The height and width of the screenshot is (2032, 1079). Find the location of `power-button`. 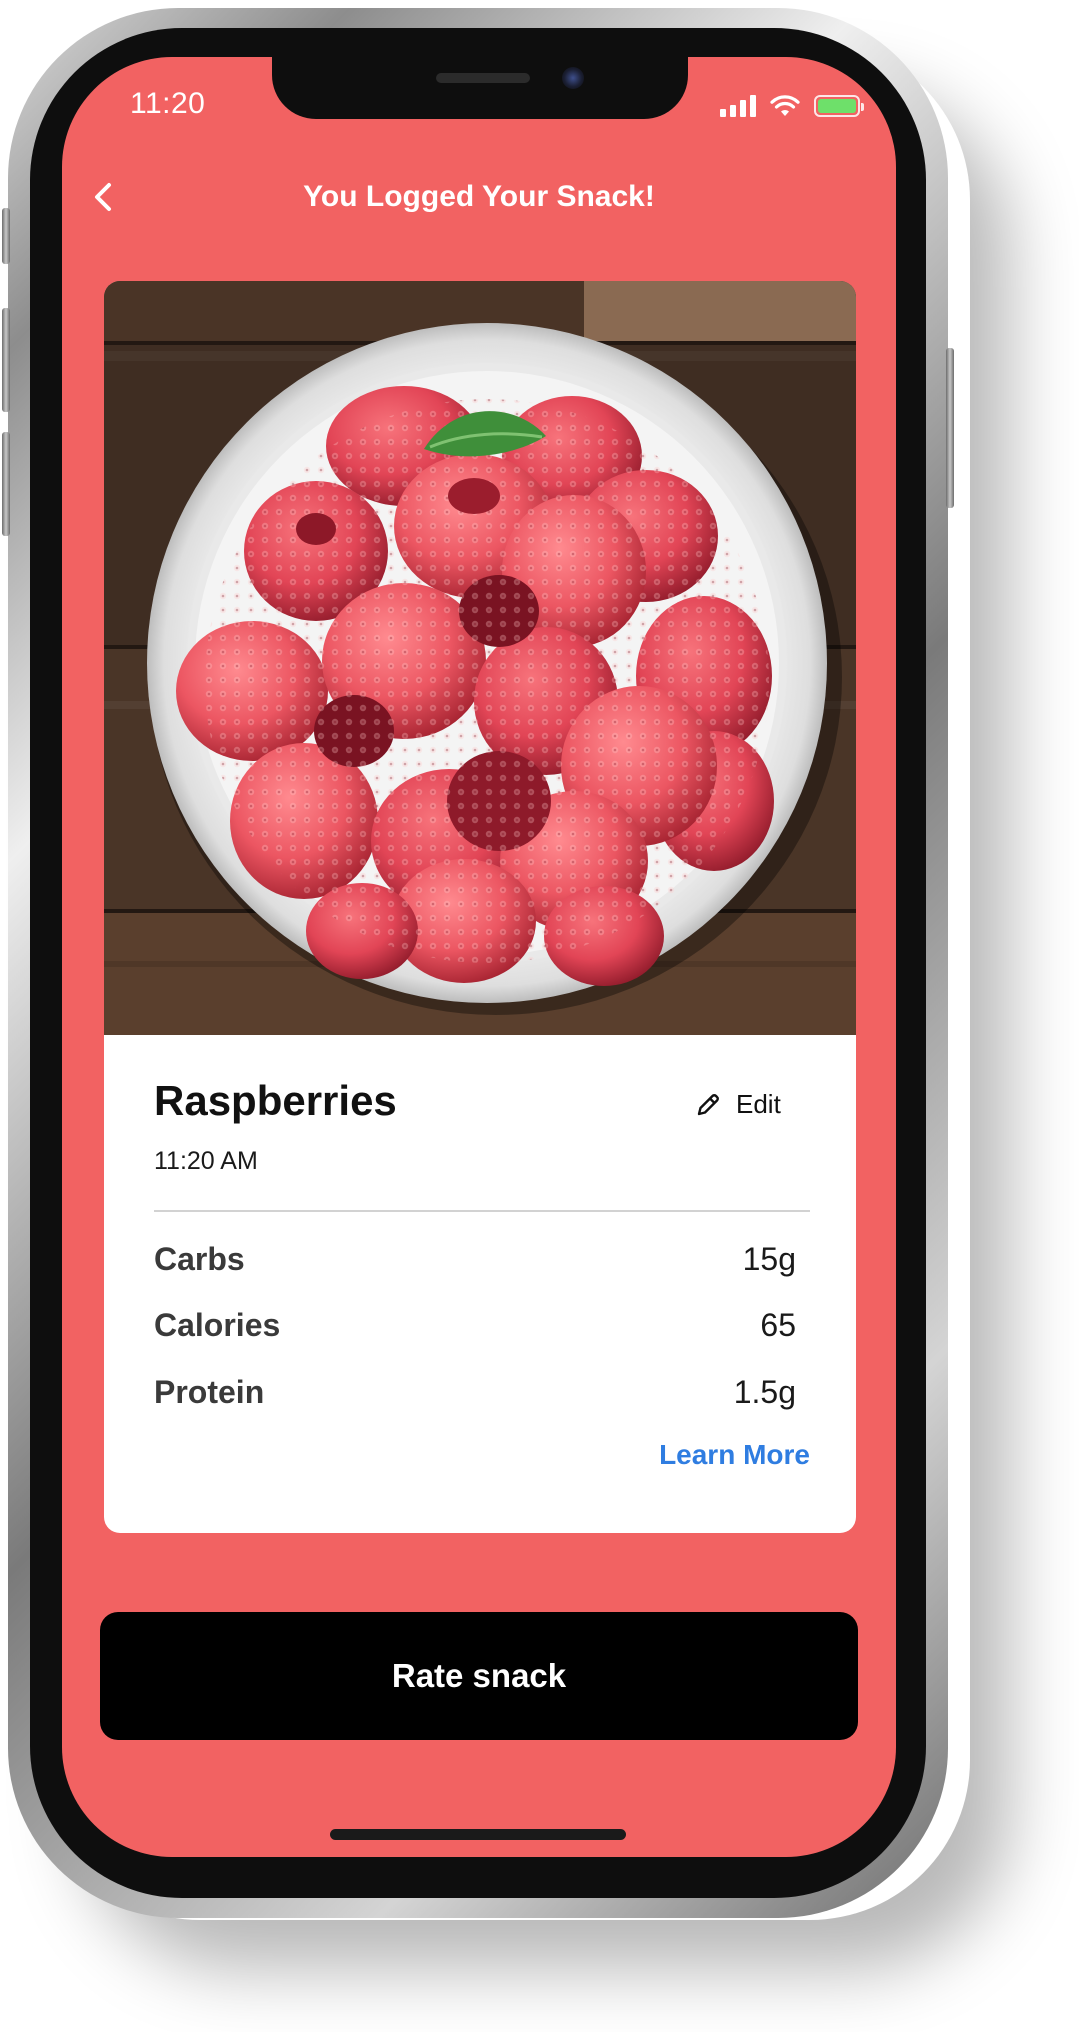

power-button is located at coordinates (950, 428).